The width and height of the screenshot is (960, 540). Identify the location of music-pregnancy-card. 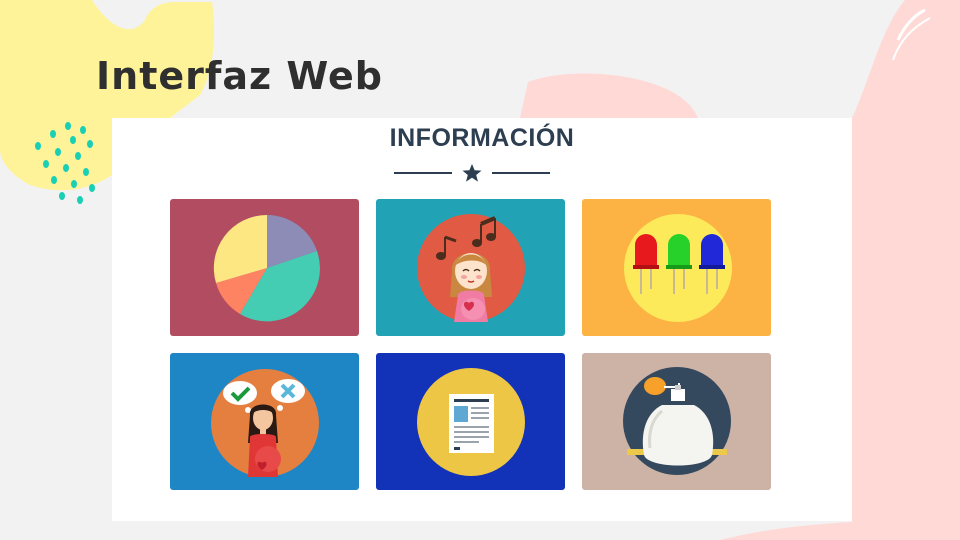
(470, 267).